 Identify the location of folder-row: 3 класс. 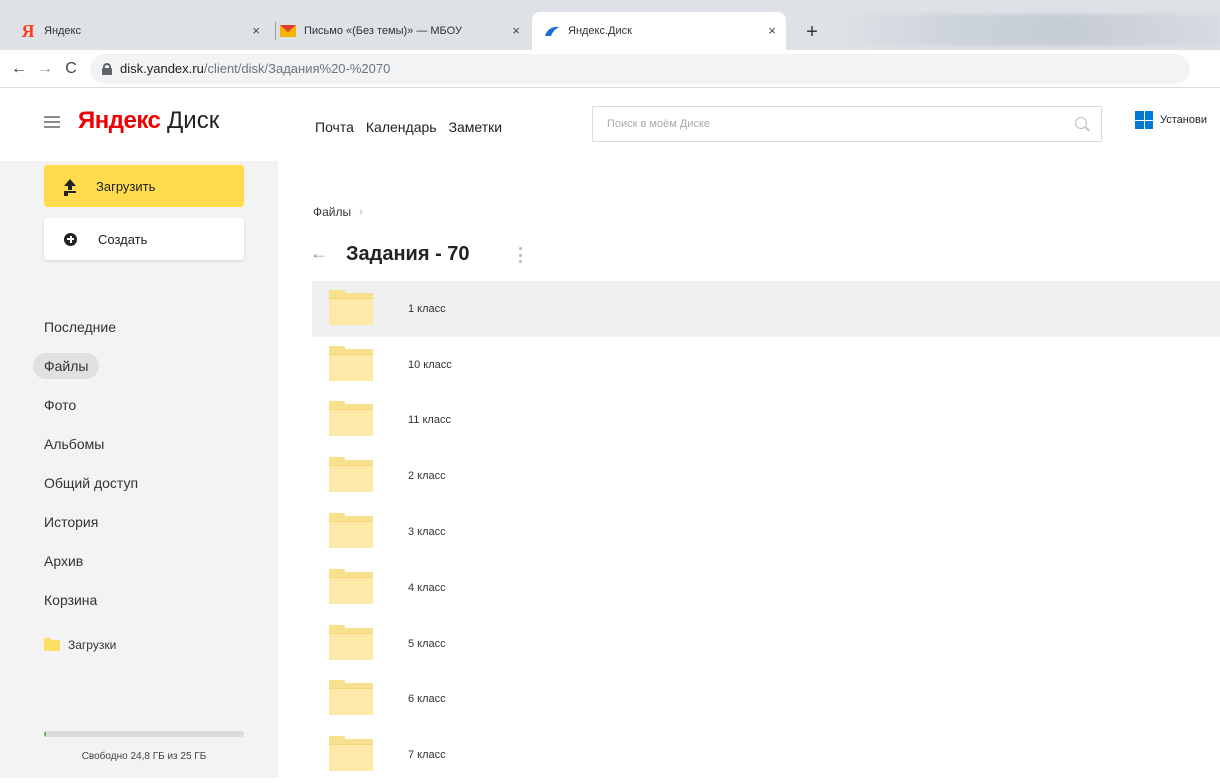
(766, 532).